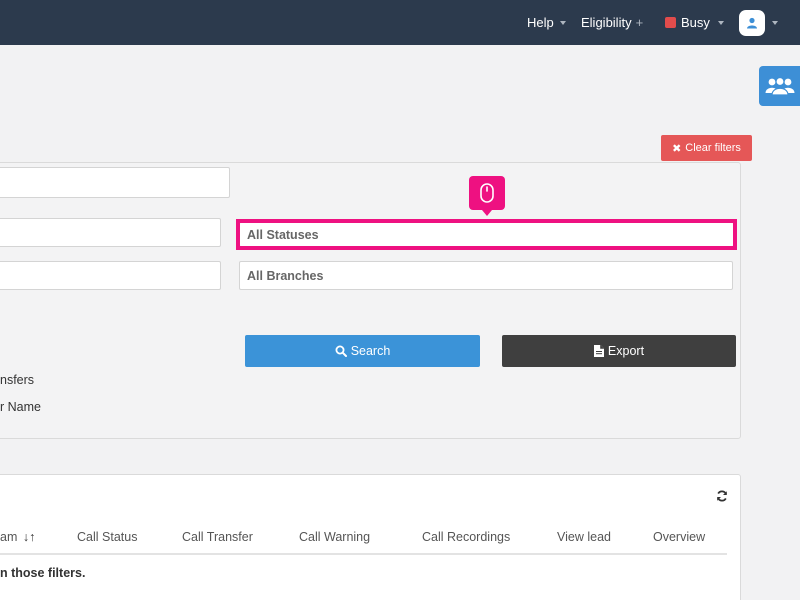  I want to click on option-transfers-label: nsfers, so click(17, 380).